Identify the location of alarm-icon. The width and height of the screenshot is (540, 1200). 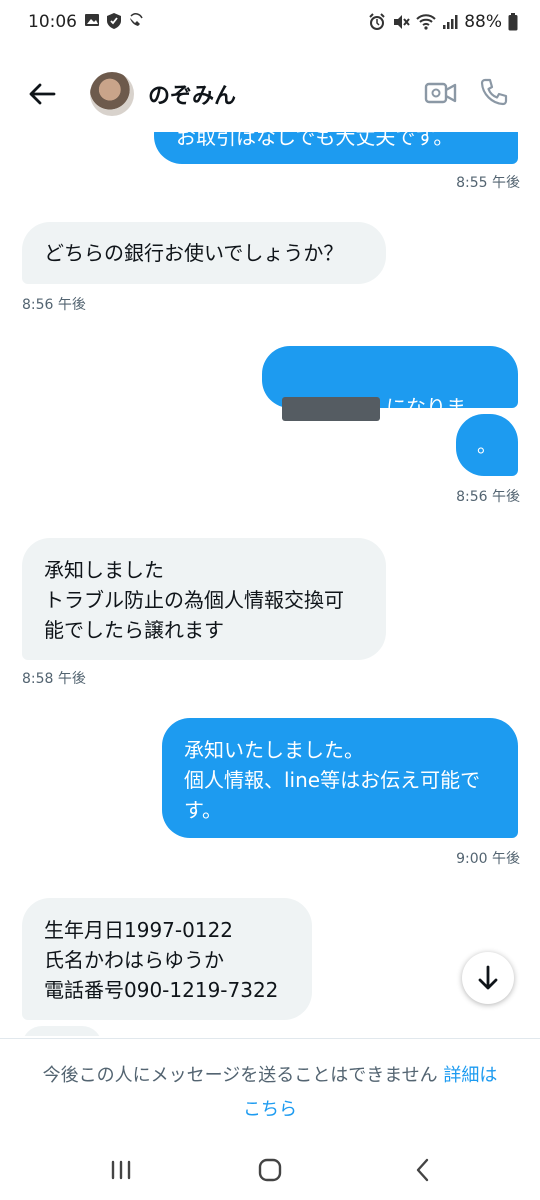
(377, 21).